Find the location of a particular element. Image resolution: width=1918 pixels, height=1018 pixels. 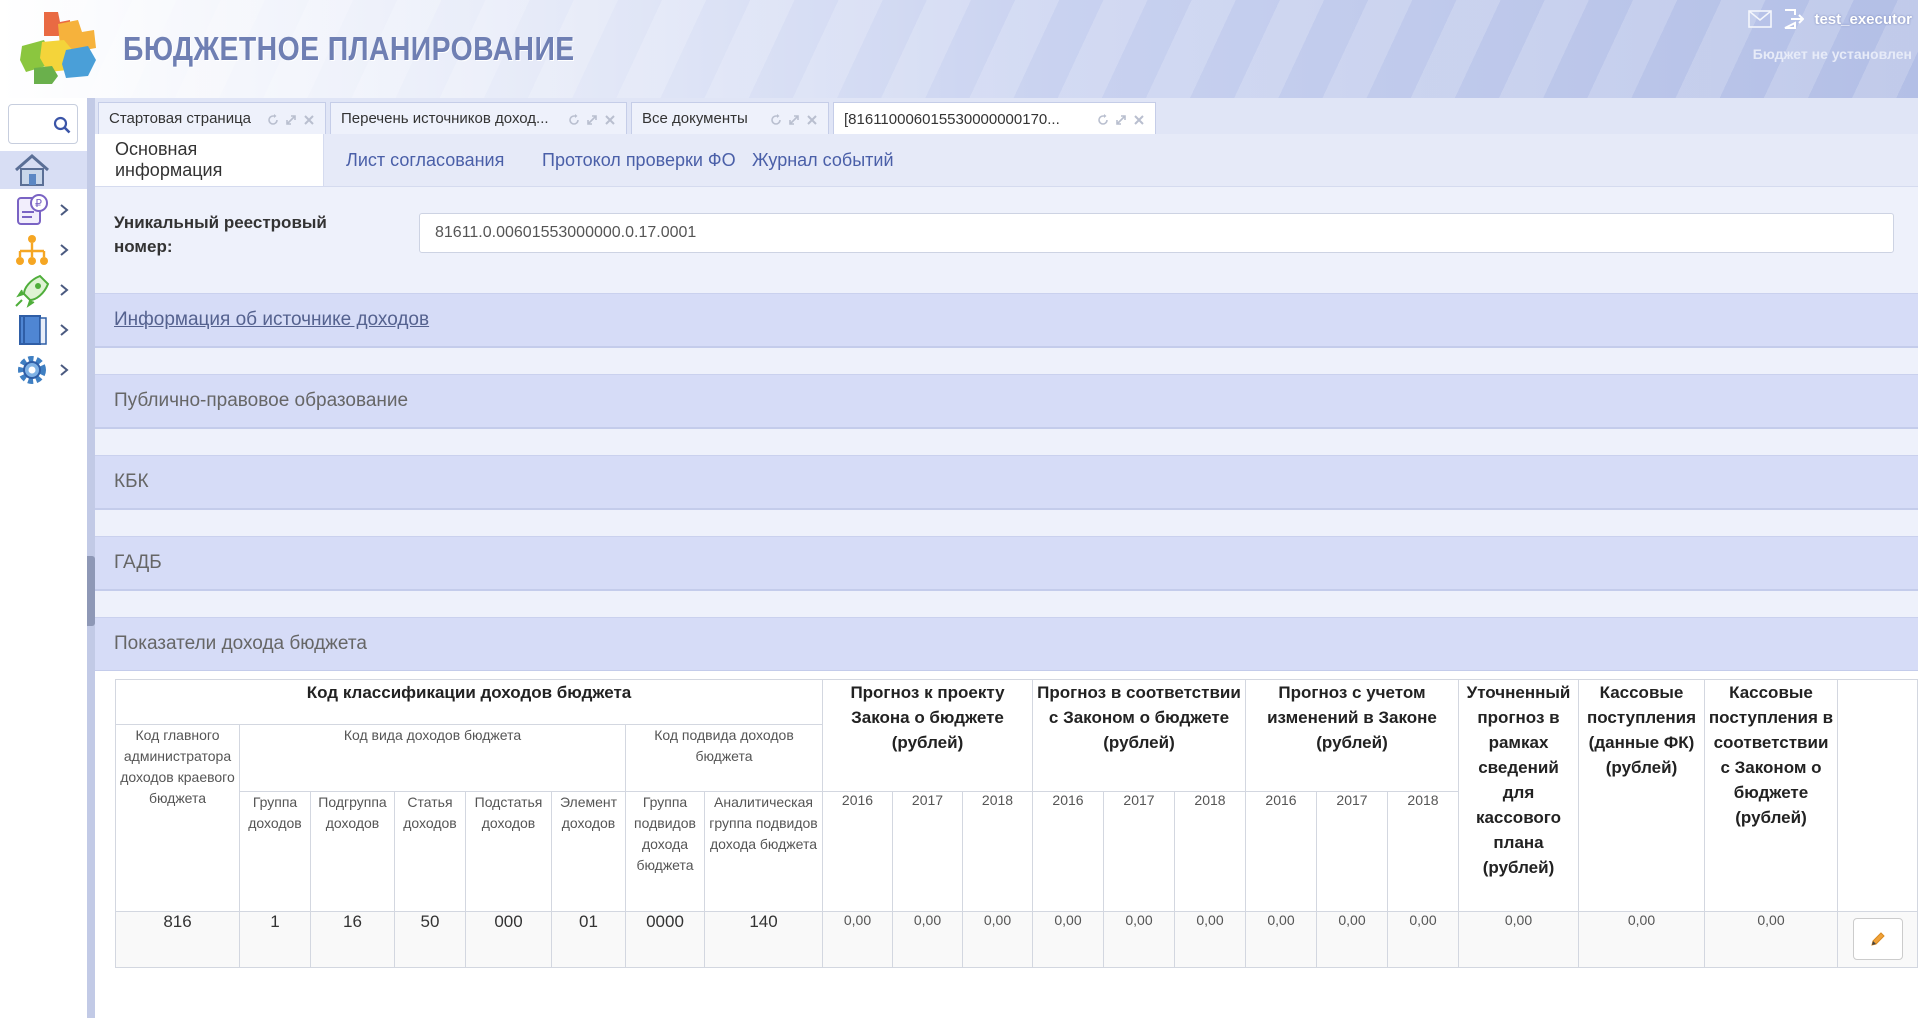

cell-subtype-group: 0000 is located at coordinates (665, 939).